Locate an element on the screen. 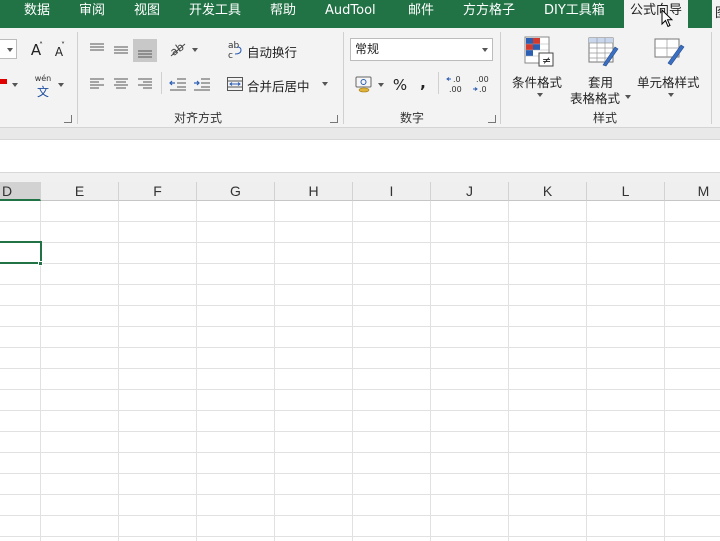 This screenshot has width=720, height=541. formula-bar is located at coordinates (360, 156).